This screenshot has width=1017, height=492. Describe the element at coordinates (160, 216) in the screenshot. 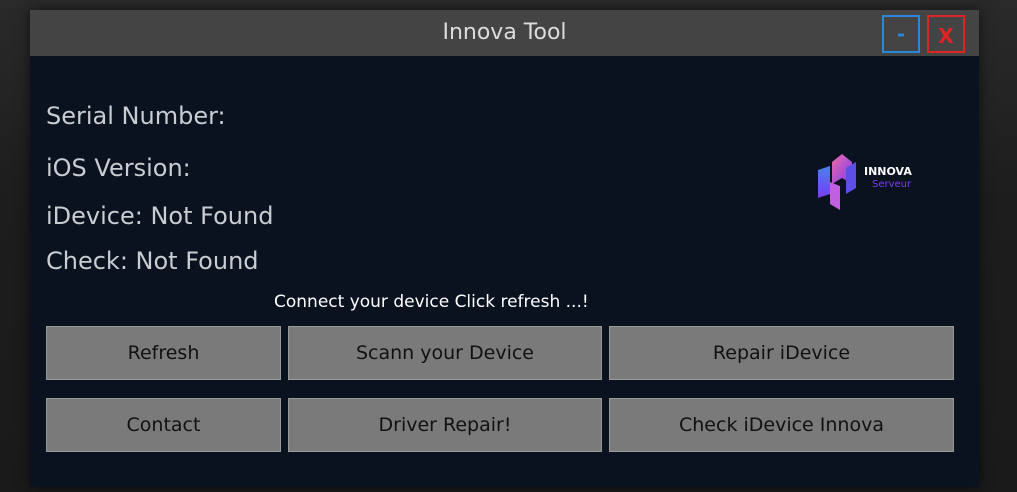

I see `idevice-status-label: iDevice: Not Found` at that location.